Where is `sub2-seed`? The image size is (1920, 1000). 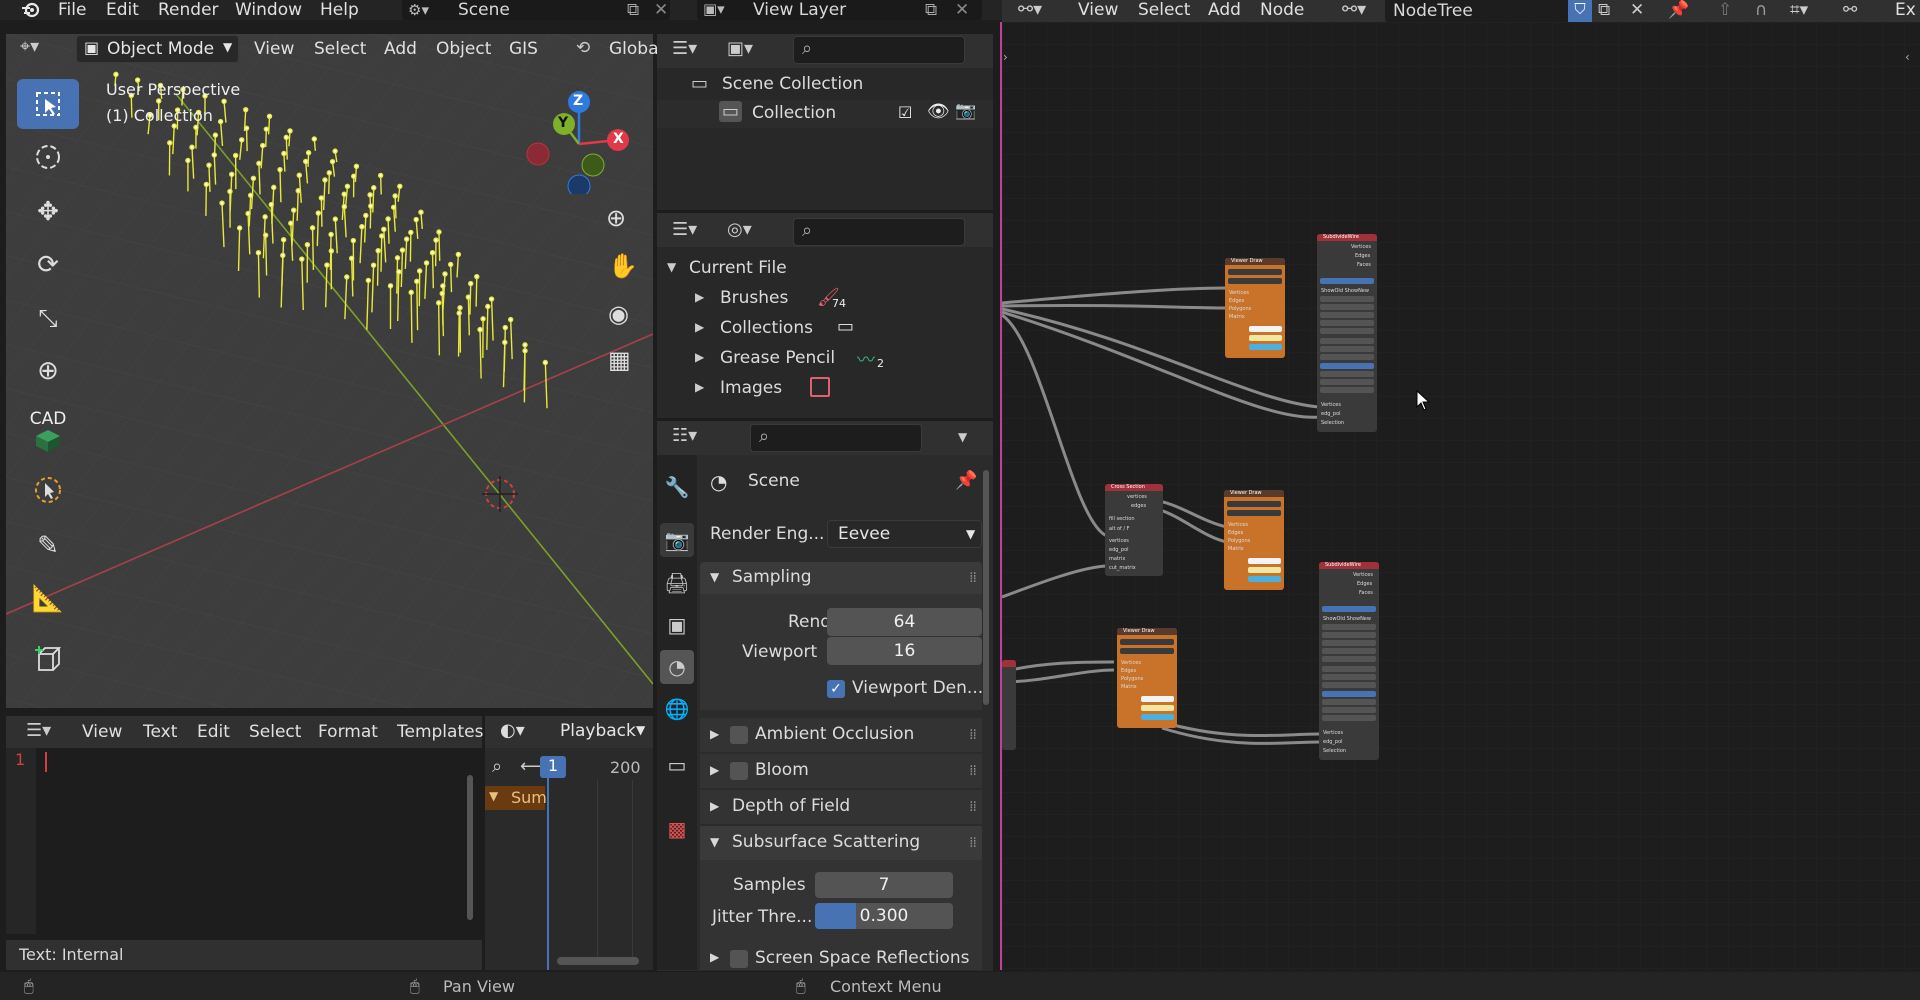
sub2-seed is located at coordinates (1349, 659).